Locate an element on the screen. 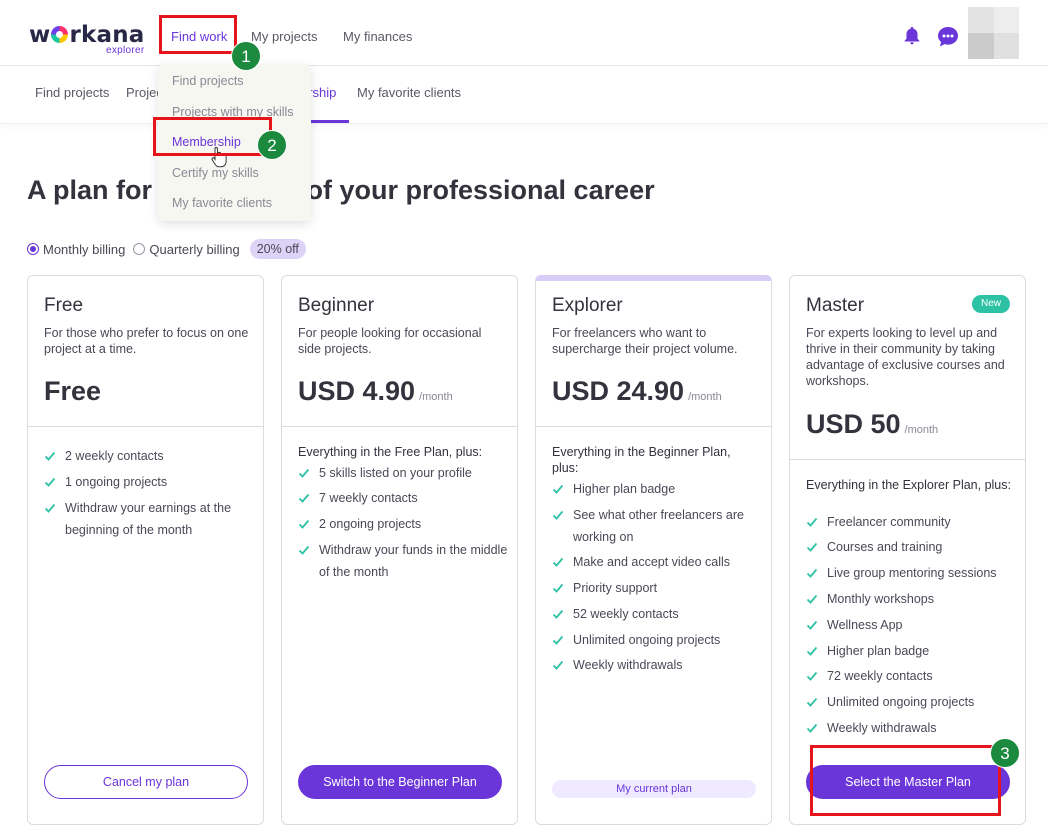 The height and width of the screenshot is (839, 1048). callout-badge-3: 3 is located at coordinates (1005, 753).